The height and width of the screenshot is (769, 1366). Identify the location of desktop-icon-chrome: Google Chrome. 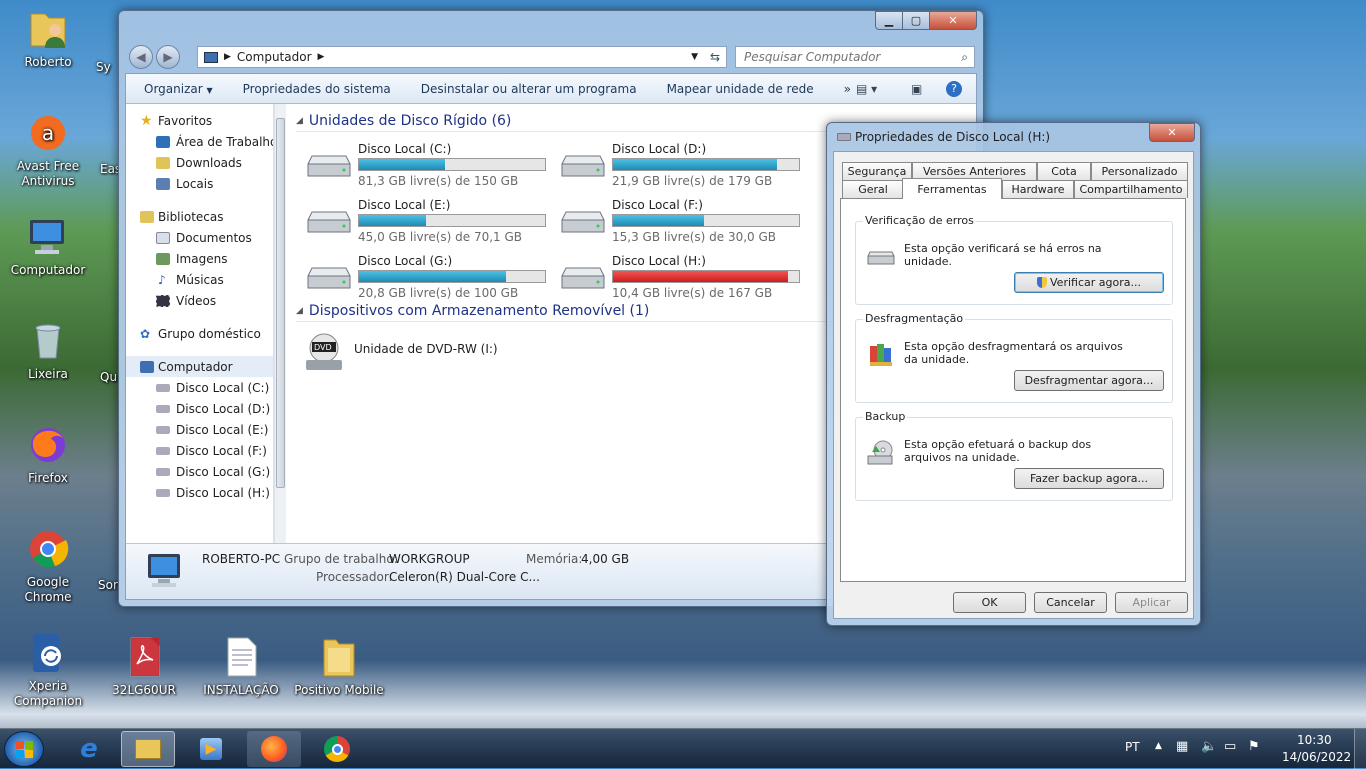
(48, 565).